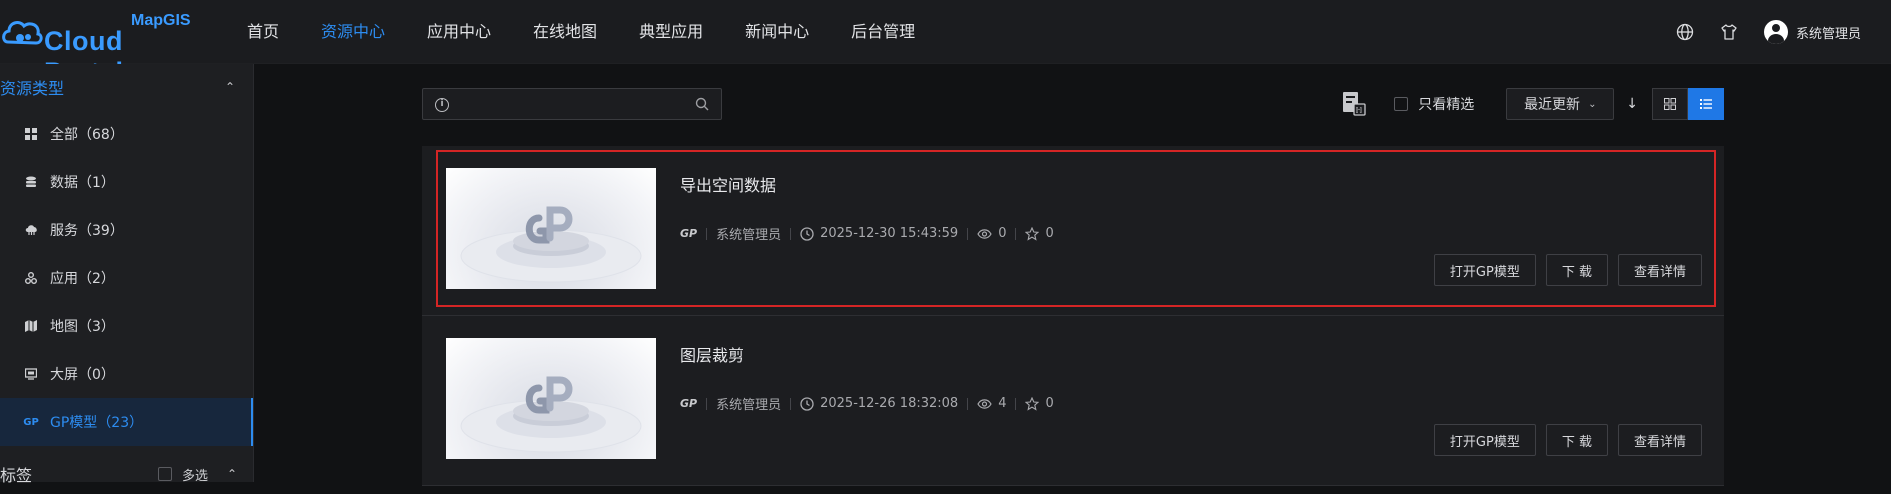 This screenshot has height=494, width=1891. I want to click on chevron-down-icon: ⌄, so click(1592, 104).